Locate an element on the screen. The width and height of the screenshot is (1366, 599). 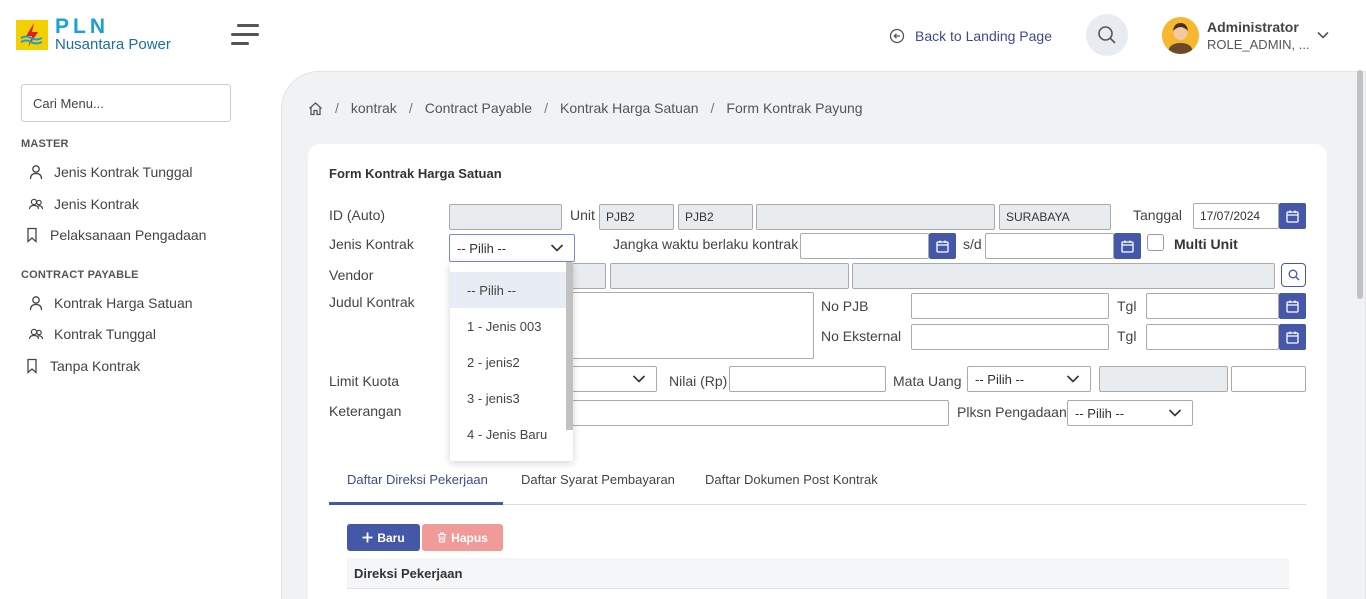
plksn-pengadaan-select: -- Pilih -- is located at coordinates (1130, 413).